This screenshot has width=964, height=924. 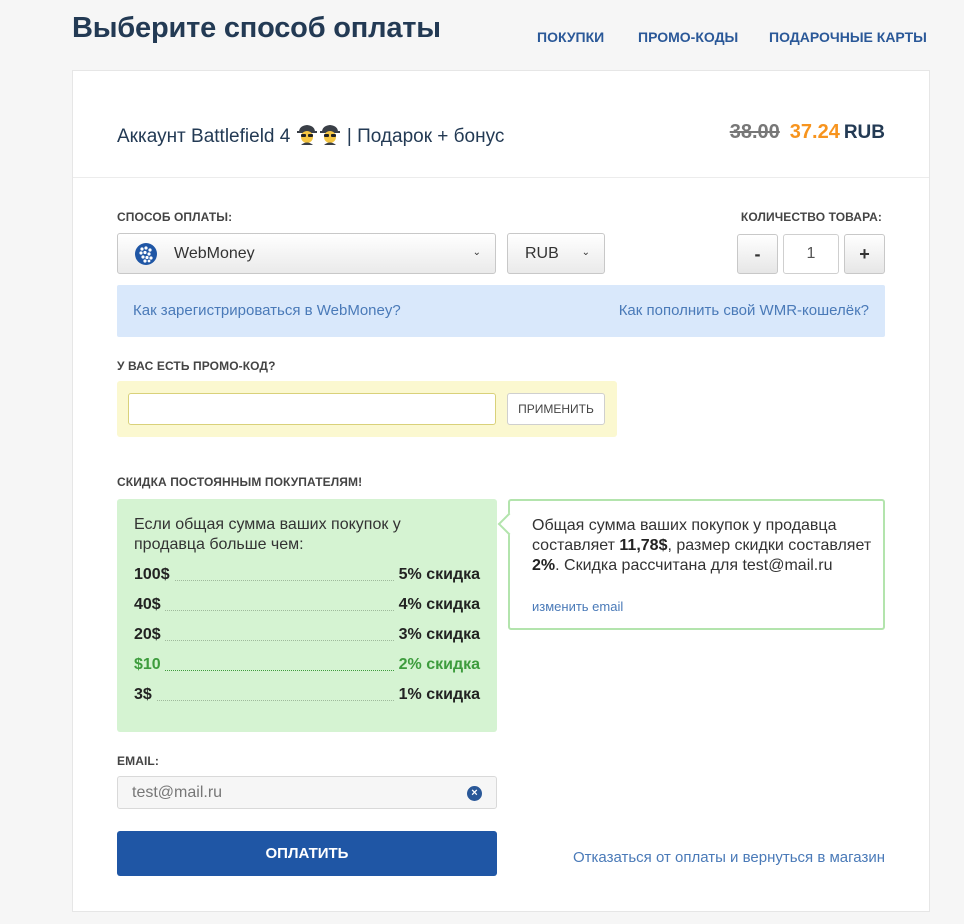 What do you see at coordinates (757, 254) in the screenshot?
I see `quantity-decrease-button: -` at bounding box center [757, 254].